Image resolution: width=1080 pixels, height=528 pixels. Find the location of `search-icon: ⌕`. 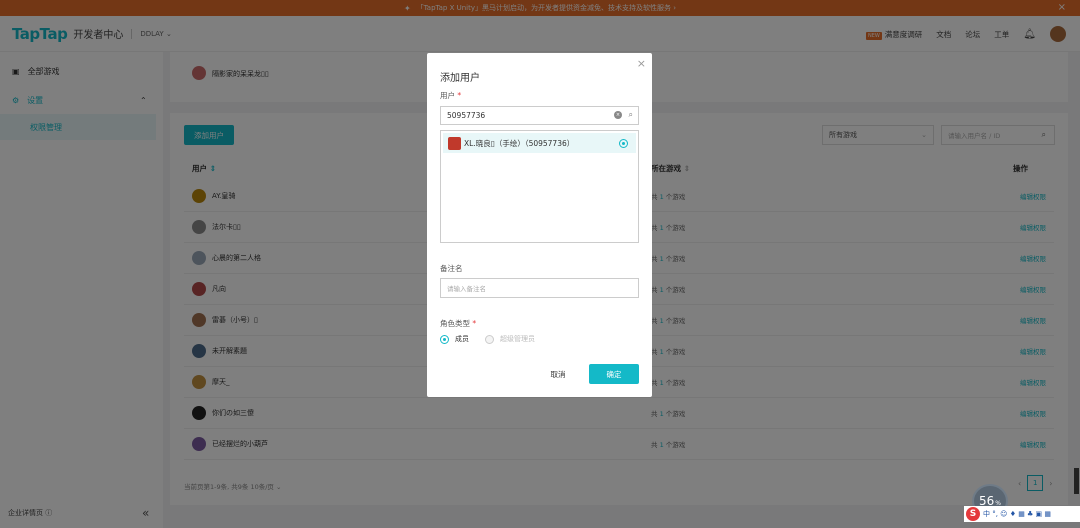

search-icon: ⌕ is located at coordinates (631, 115).